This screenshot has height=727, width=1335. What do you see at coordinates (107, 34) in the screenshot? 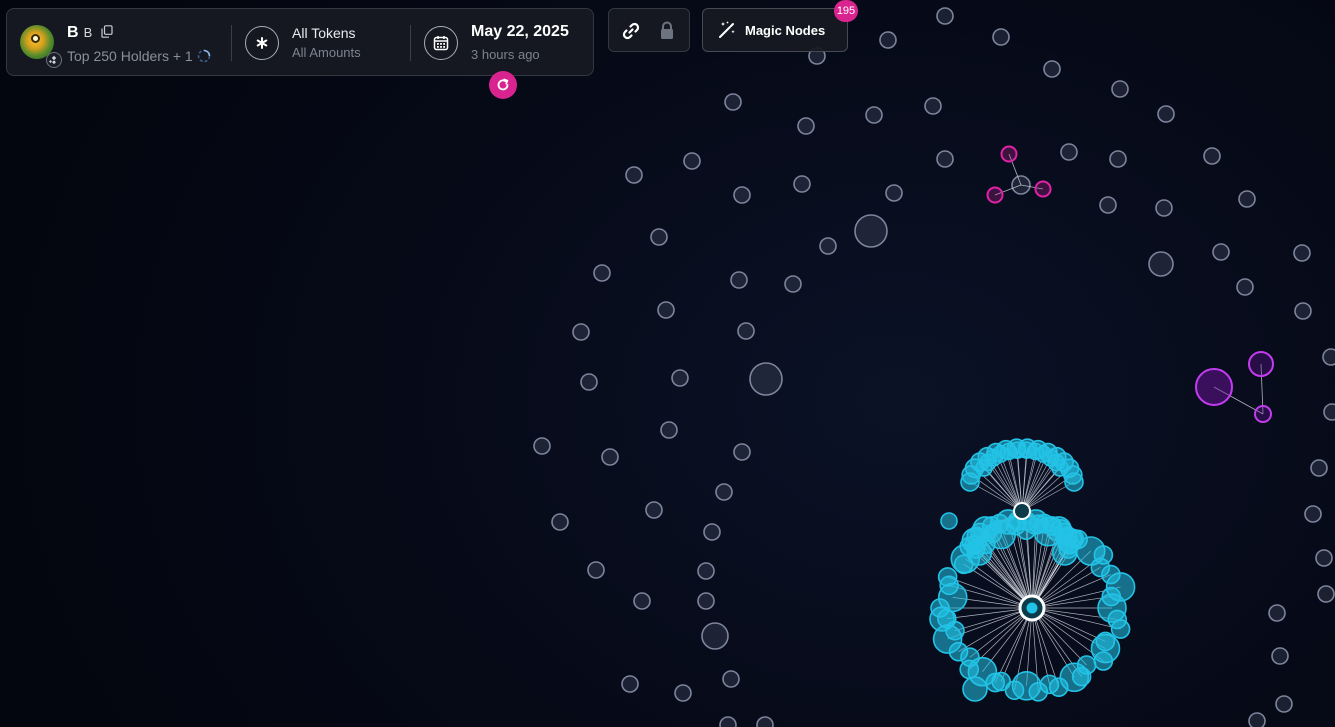
I see `copy-icon` at bounding box center [107, 34].